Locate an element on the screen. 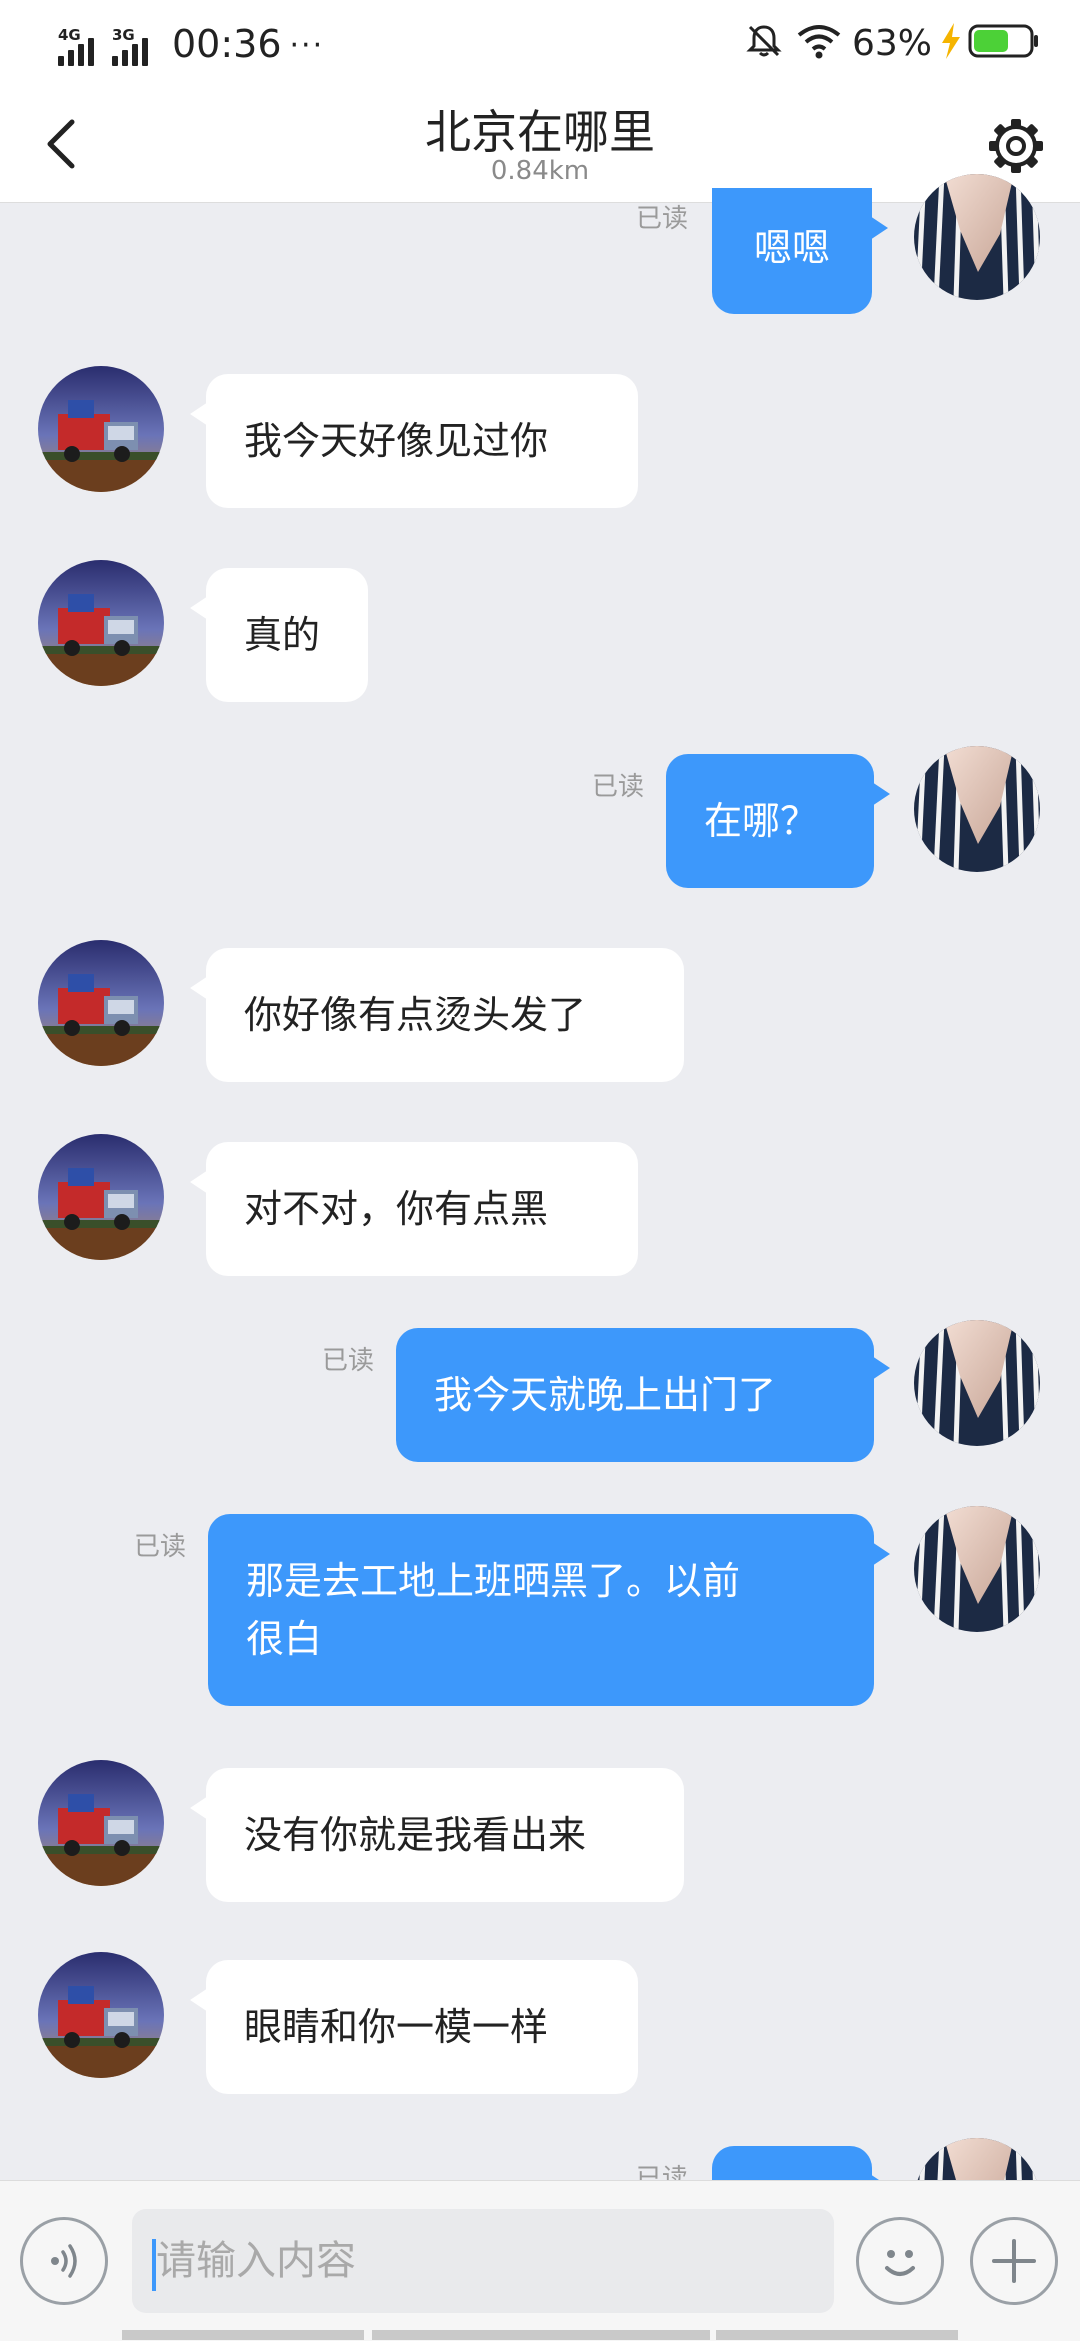  incoming-message: 我今天好像见过你 is located at coordinates (414, 441).